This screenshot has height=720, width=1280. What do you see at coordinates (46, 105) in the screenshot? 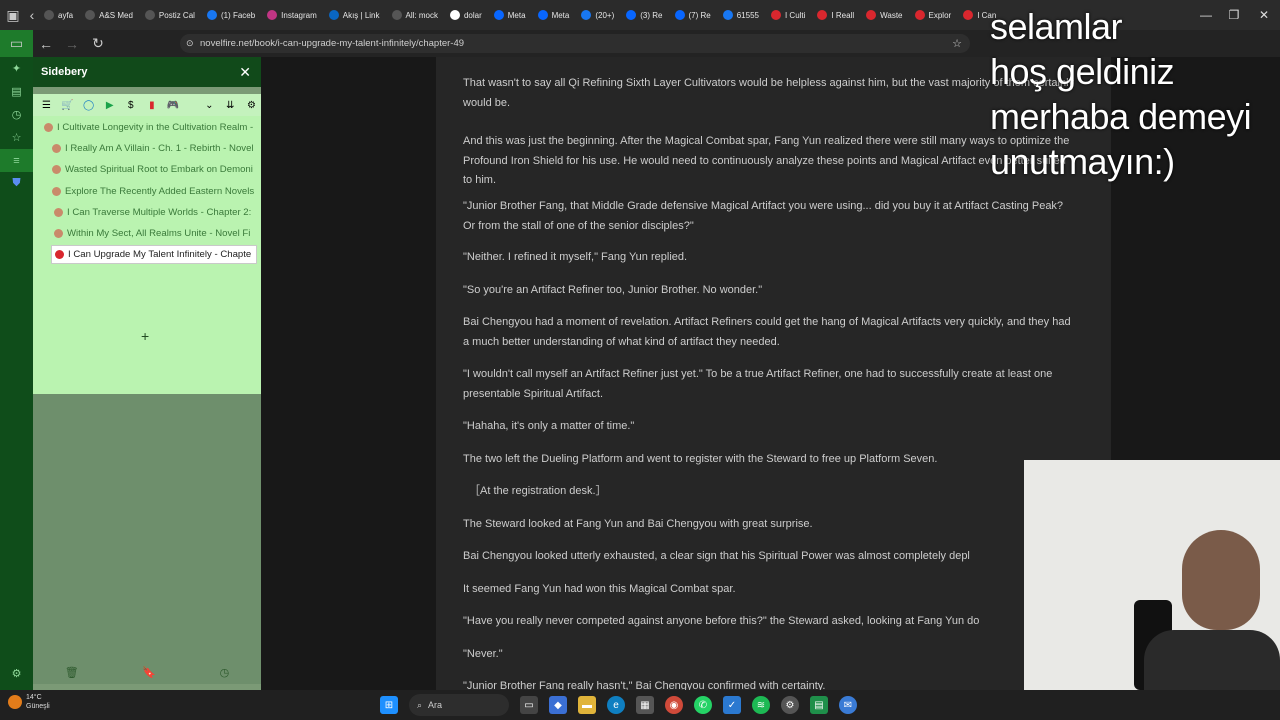
I see `tabs-panel-icon: ☰` at bounding box center [46, 105].